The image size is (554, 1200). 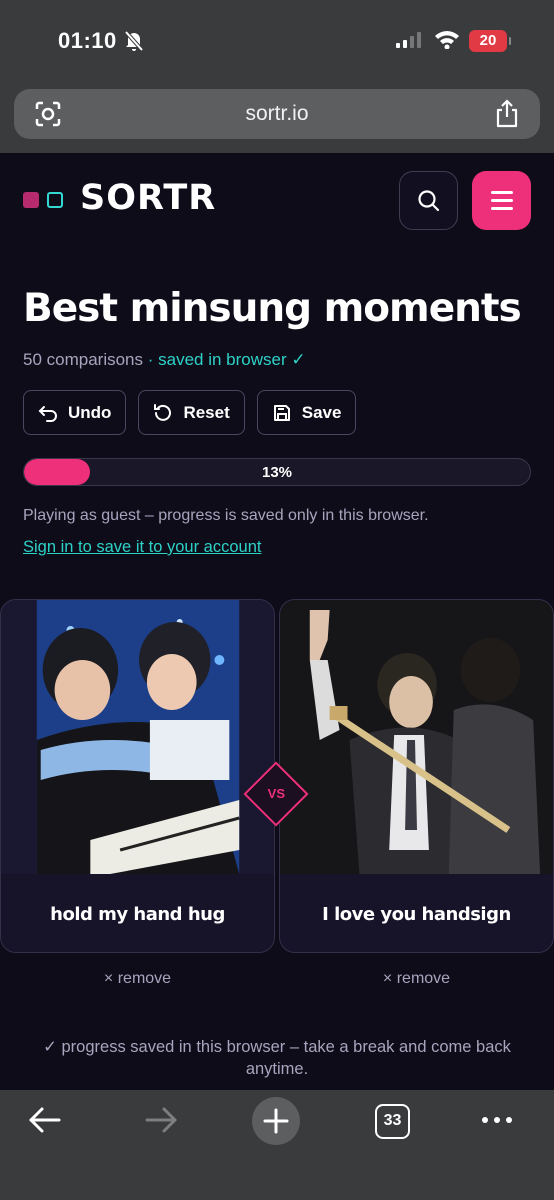 I want to click on progress-label: 13%, so click(x=277, y=472).